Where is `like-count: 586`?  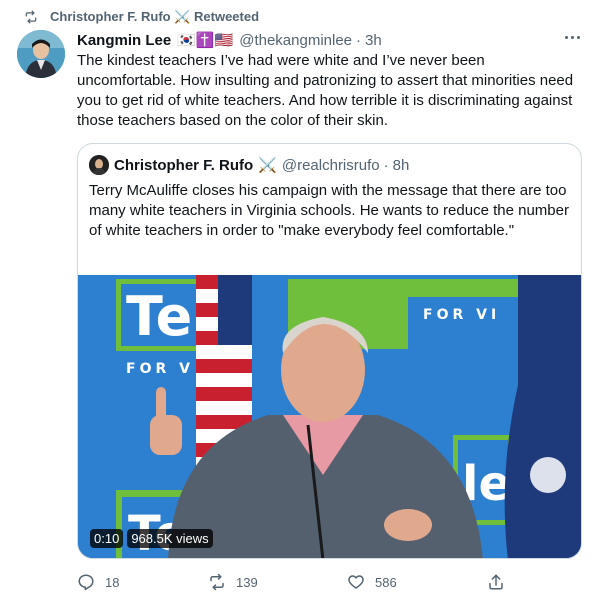 like-count: 586 is located at coordinates (386, 582).